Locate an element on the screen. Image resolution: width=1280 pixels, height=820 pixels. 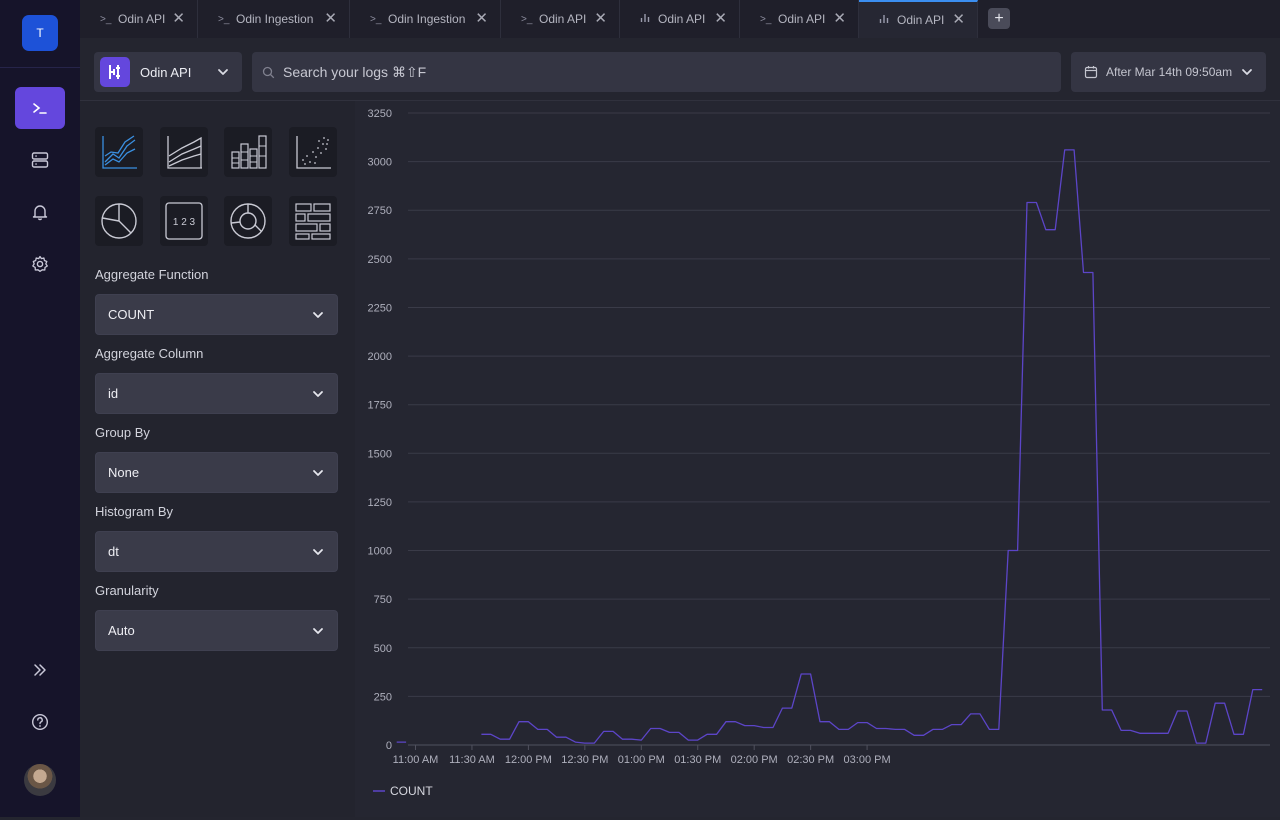
x-tick-label: 11:00 AM is located at coordinates (416, 760).